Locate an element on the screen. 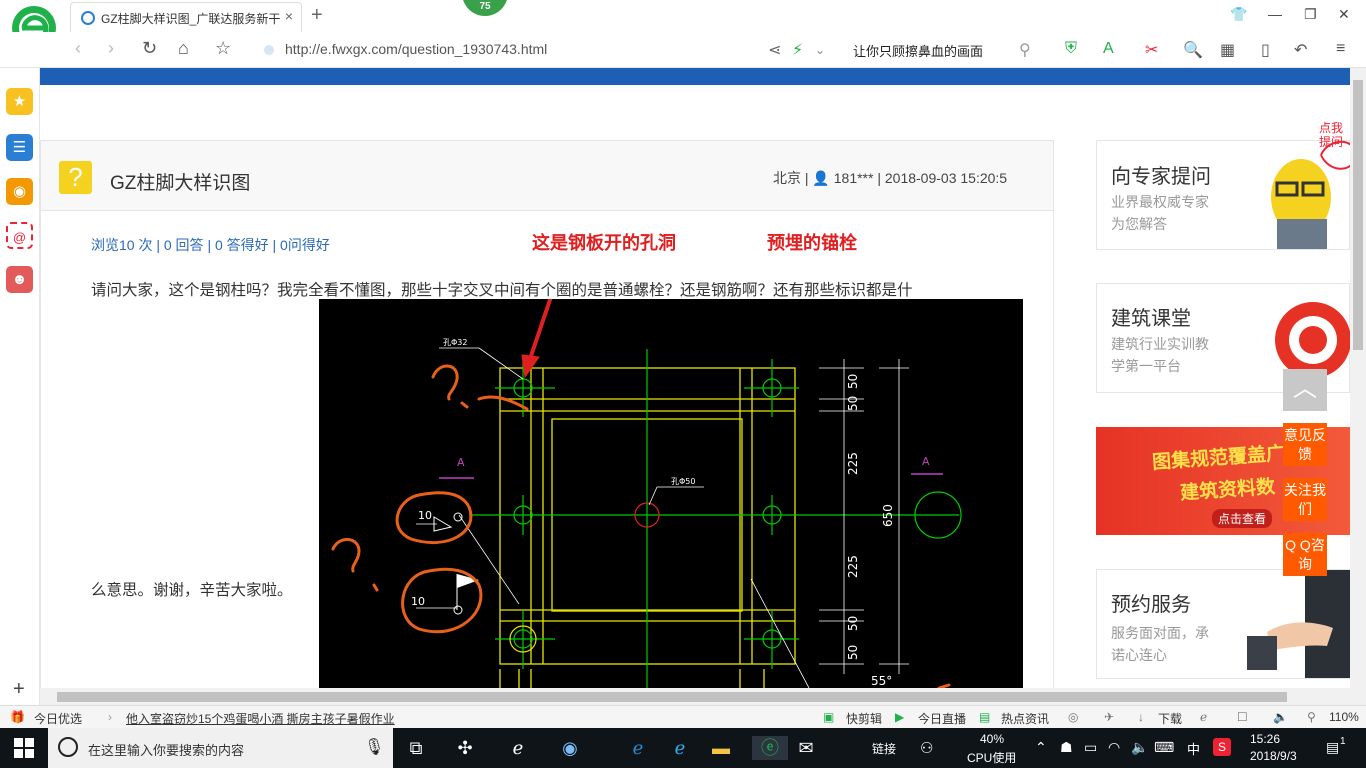 The height and width of the screenshot is (768, 1366). wifi-icon: ◠ is located at coordinates (1114, 747).